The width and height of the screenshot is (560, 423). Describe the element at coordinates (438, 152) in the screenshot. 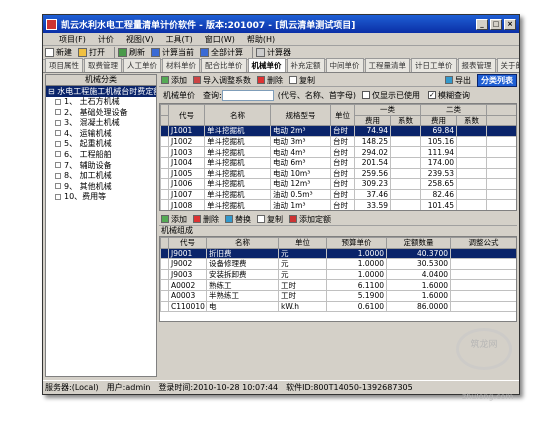

I see `table-cell: 111.94` at that location.